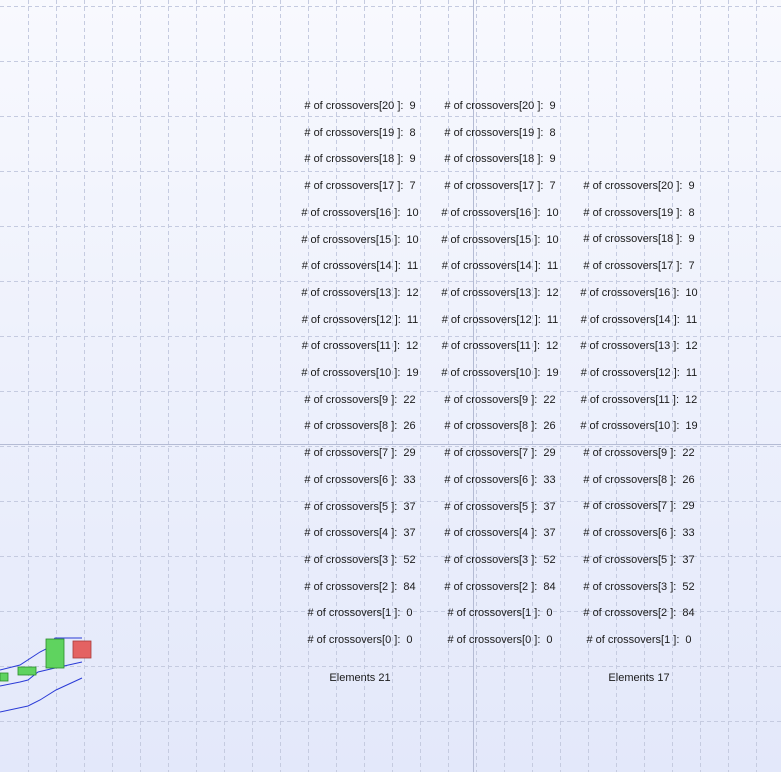 This screenshot has height=772, width=781. I want to click on crossover-row: # of crossovers[17 ]: 7, so click(639, 266).